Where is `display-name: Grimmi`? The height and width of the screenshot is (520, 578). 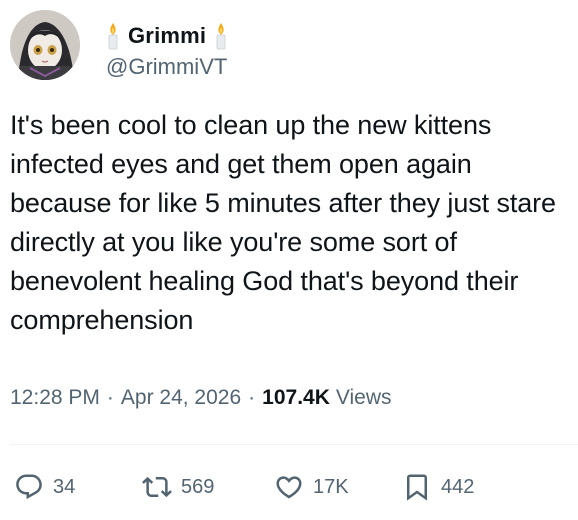 display-name: Grimmi is located at coordinates (167, 36).